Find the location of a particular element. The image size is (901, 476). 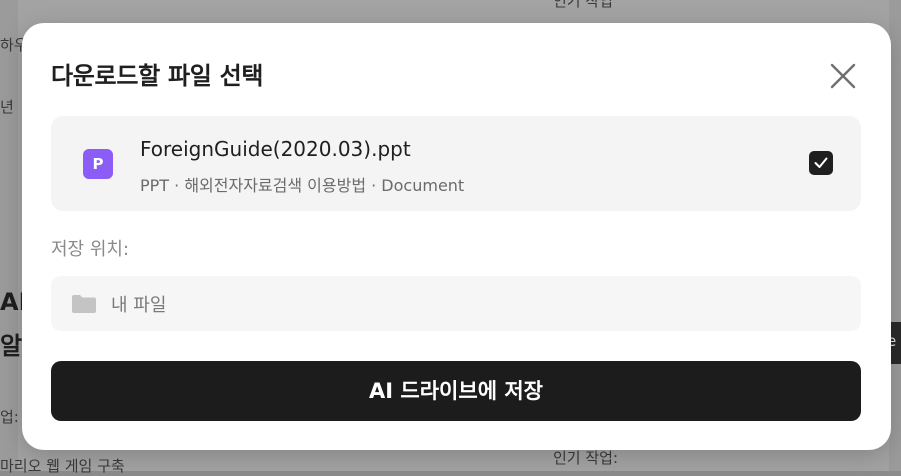

ppt-file-icon: P is located at coordinates (98, 164).